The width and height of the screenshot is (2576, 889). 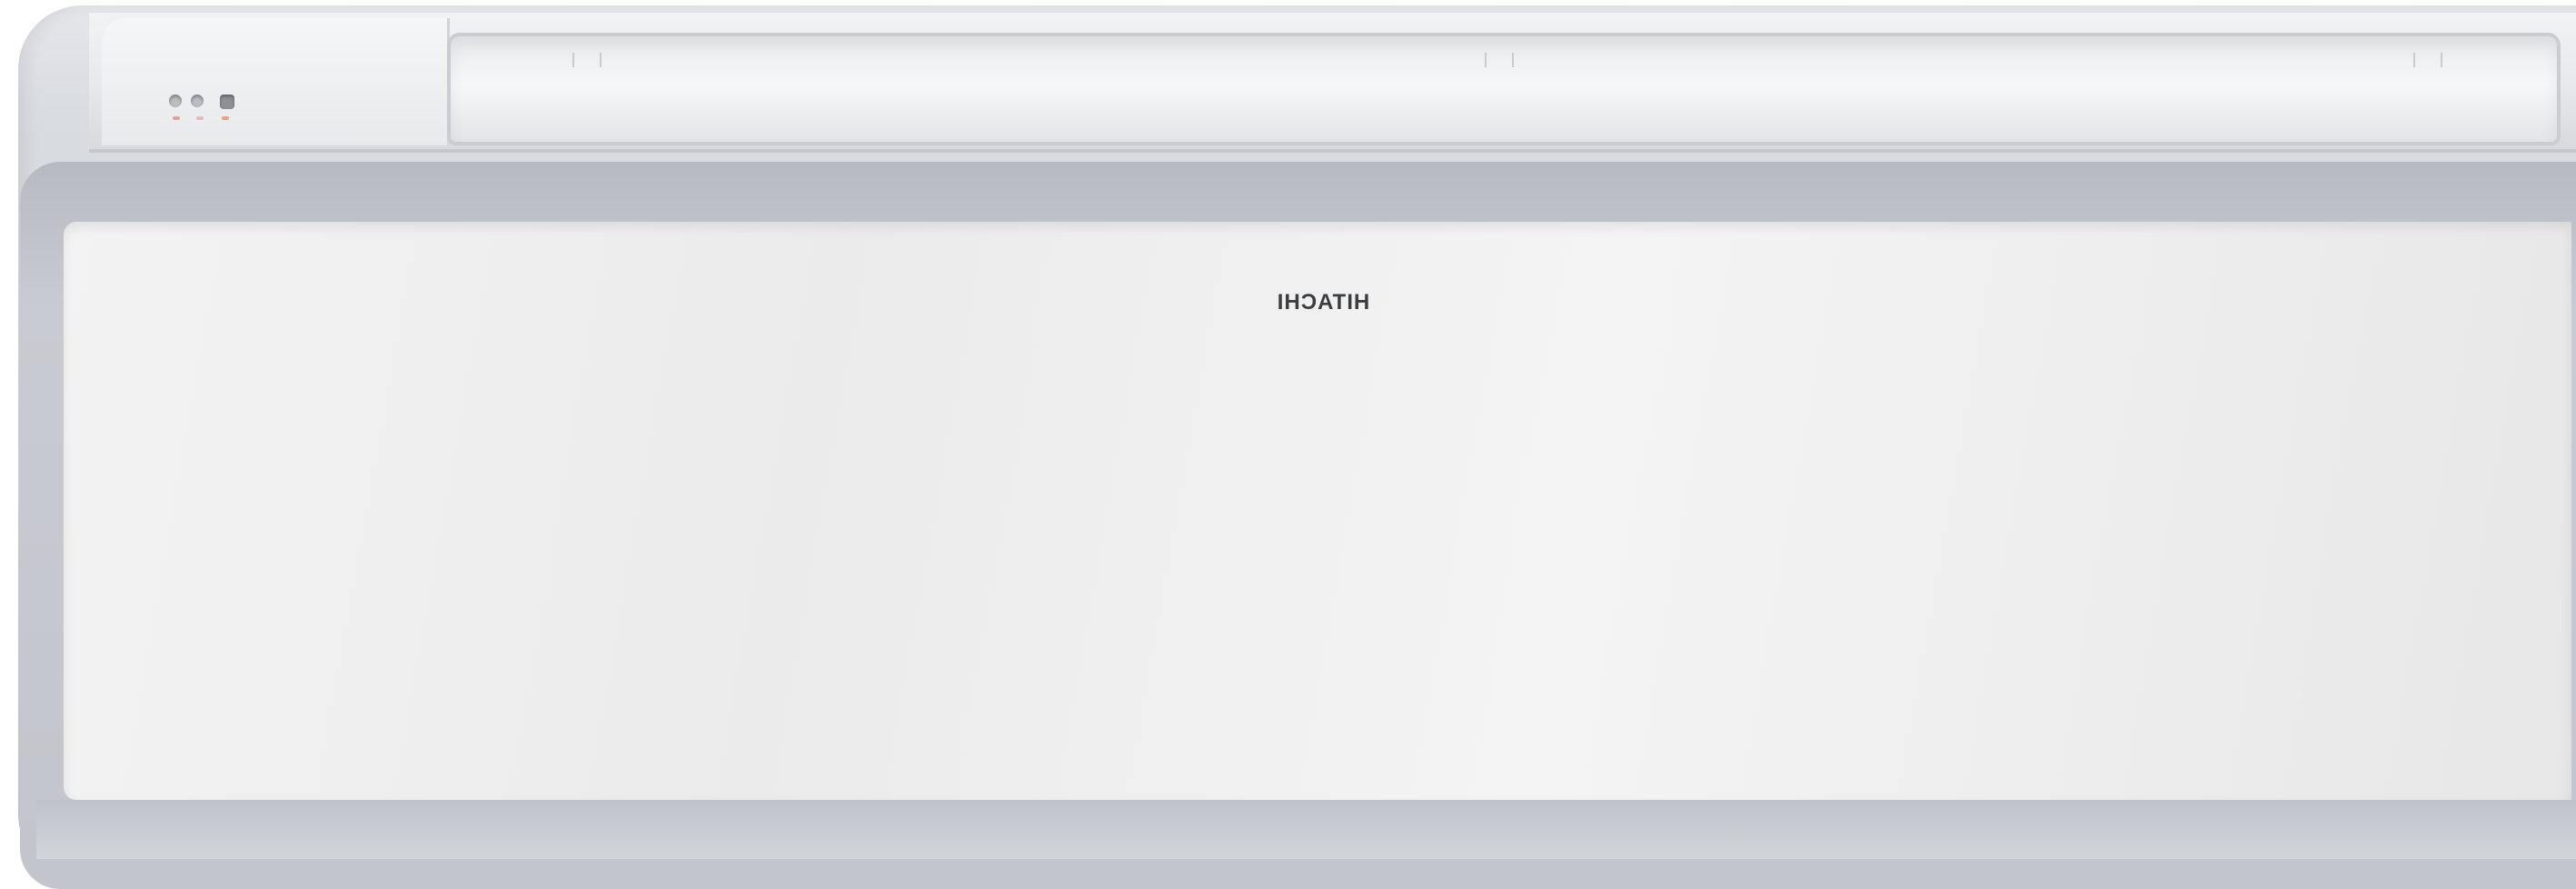 I want to click on status-panel-label, so click(x=210, y=77).